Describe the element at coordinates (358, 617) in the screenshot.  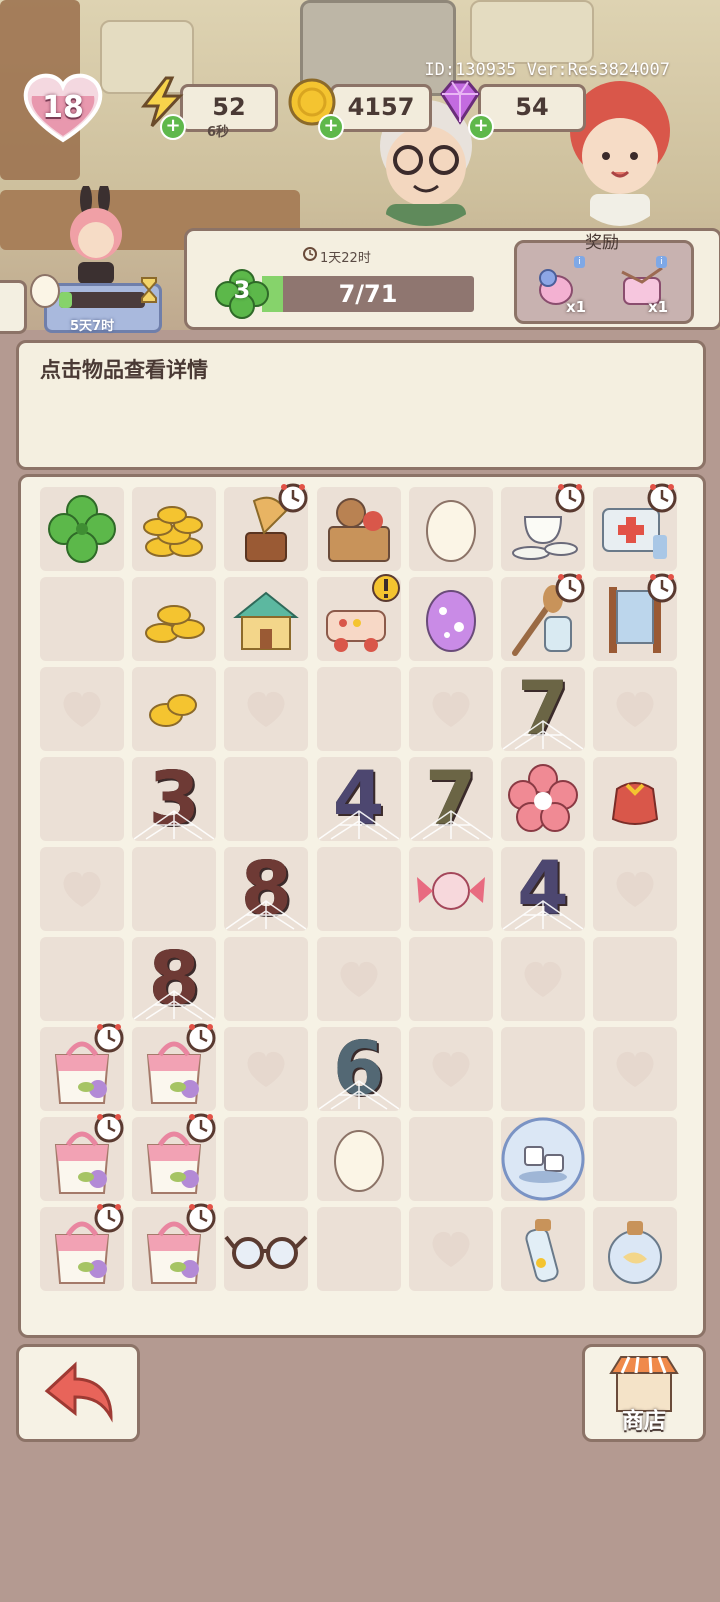
I see `board-item-toy-car` at that location.